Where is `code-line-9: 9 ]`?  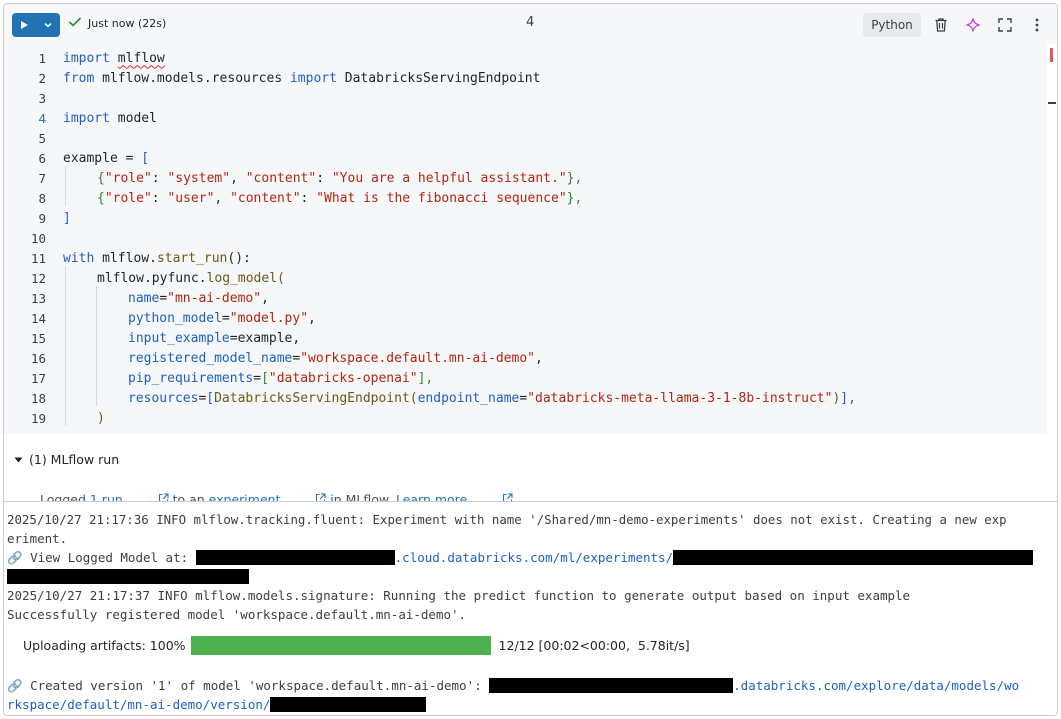
code-line-9: 9 ] is located at coordinates (528, 218).